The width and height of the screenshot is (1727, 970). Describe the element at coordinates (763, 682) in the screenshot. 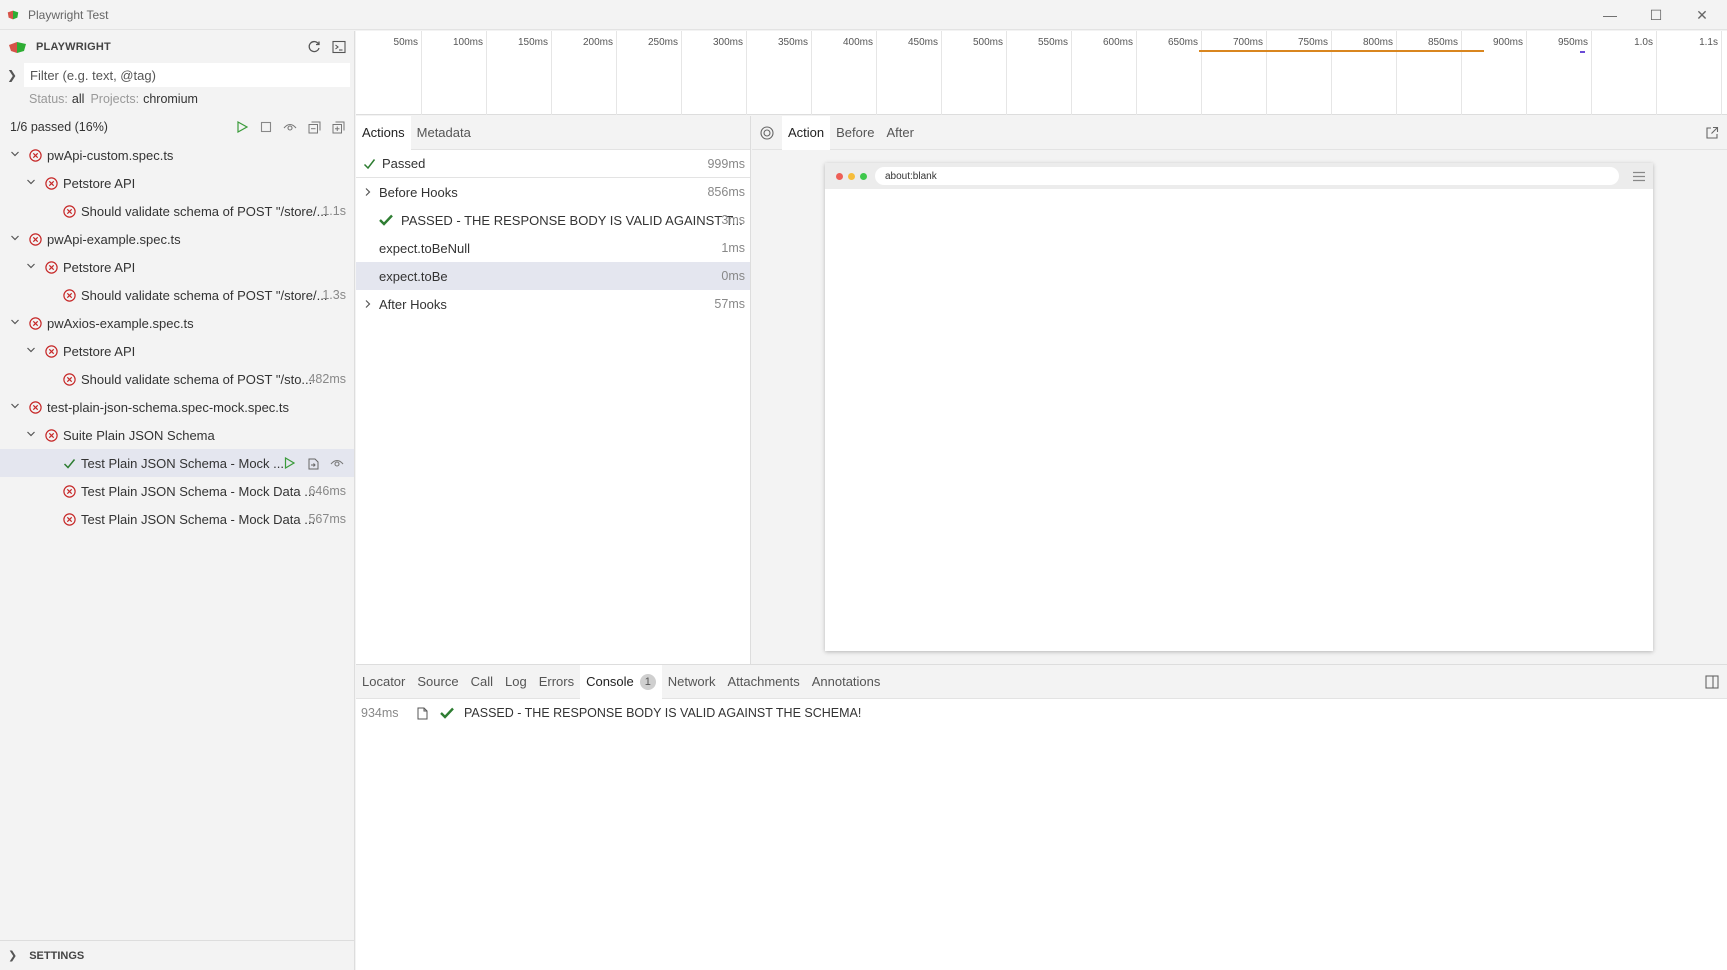

I see `tab-attachments: Attachments` at that location.